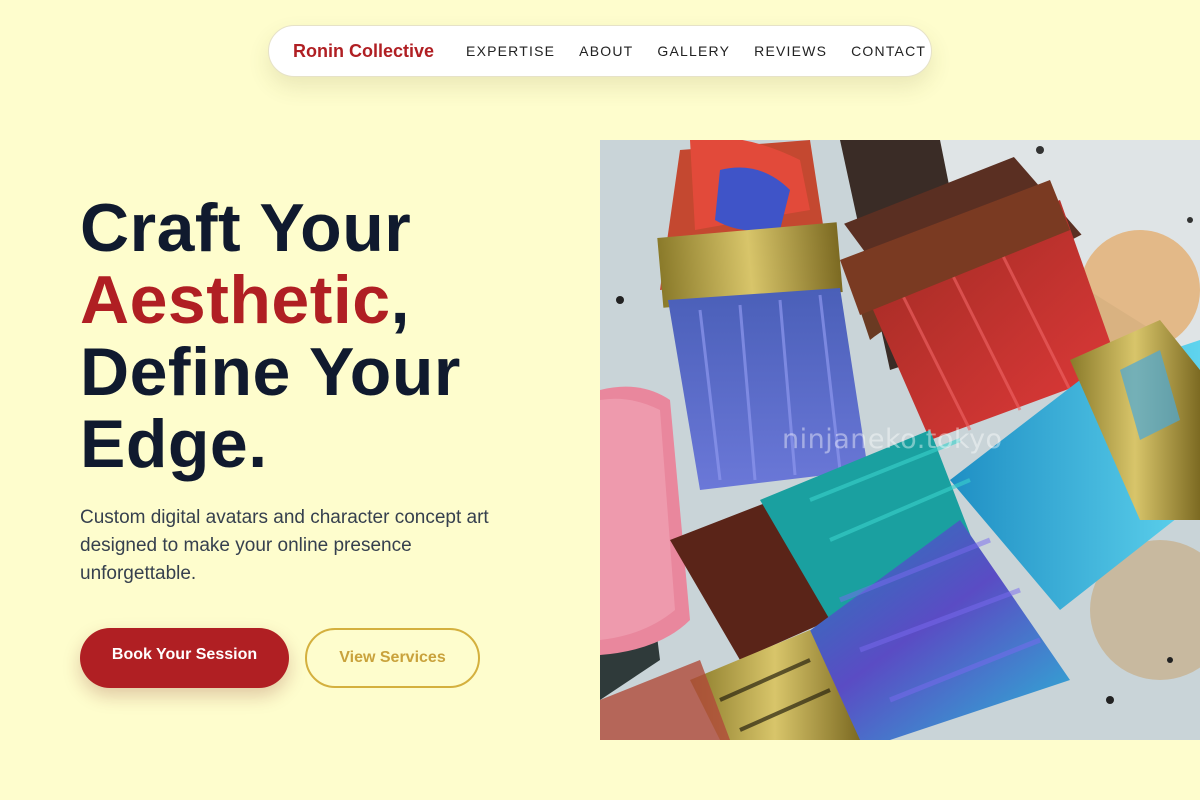  Describe the element at coordinates (246, 228) in the screenshot. I see `headline-line-1: Craft Your` at that location.